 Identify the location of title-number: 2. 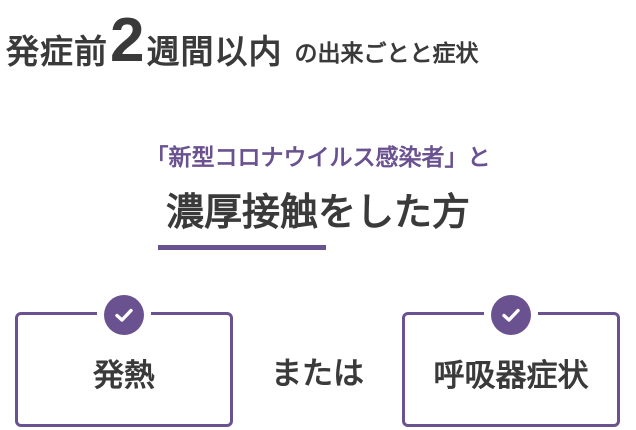
(127, 40).